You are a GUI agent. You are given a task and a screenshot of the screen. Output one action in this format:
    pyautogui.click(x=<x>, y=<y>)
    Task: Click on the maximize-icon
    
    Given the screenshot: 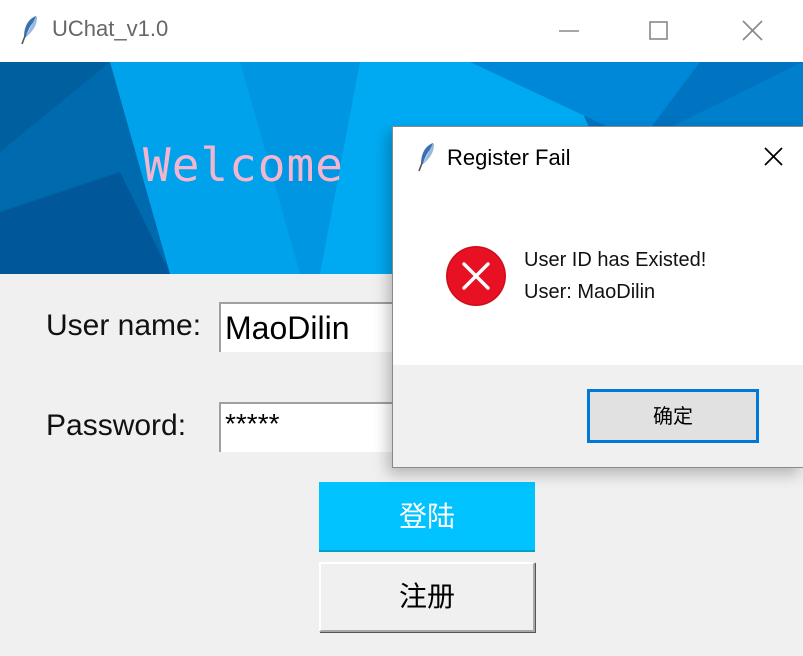 What is the action you would take?
    pyautogui.click(x=658, y=30)
    